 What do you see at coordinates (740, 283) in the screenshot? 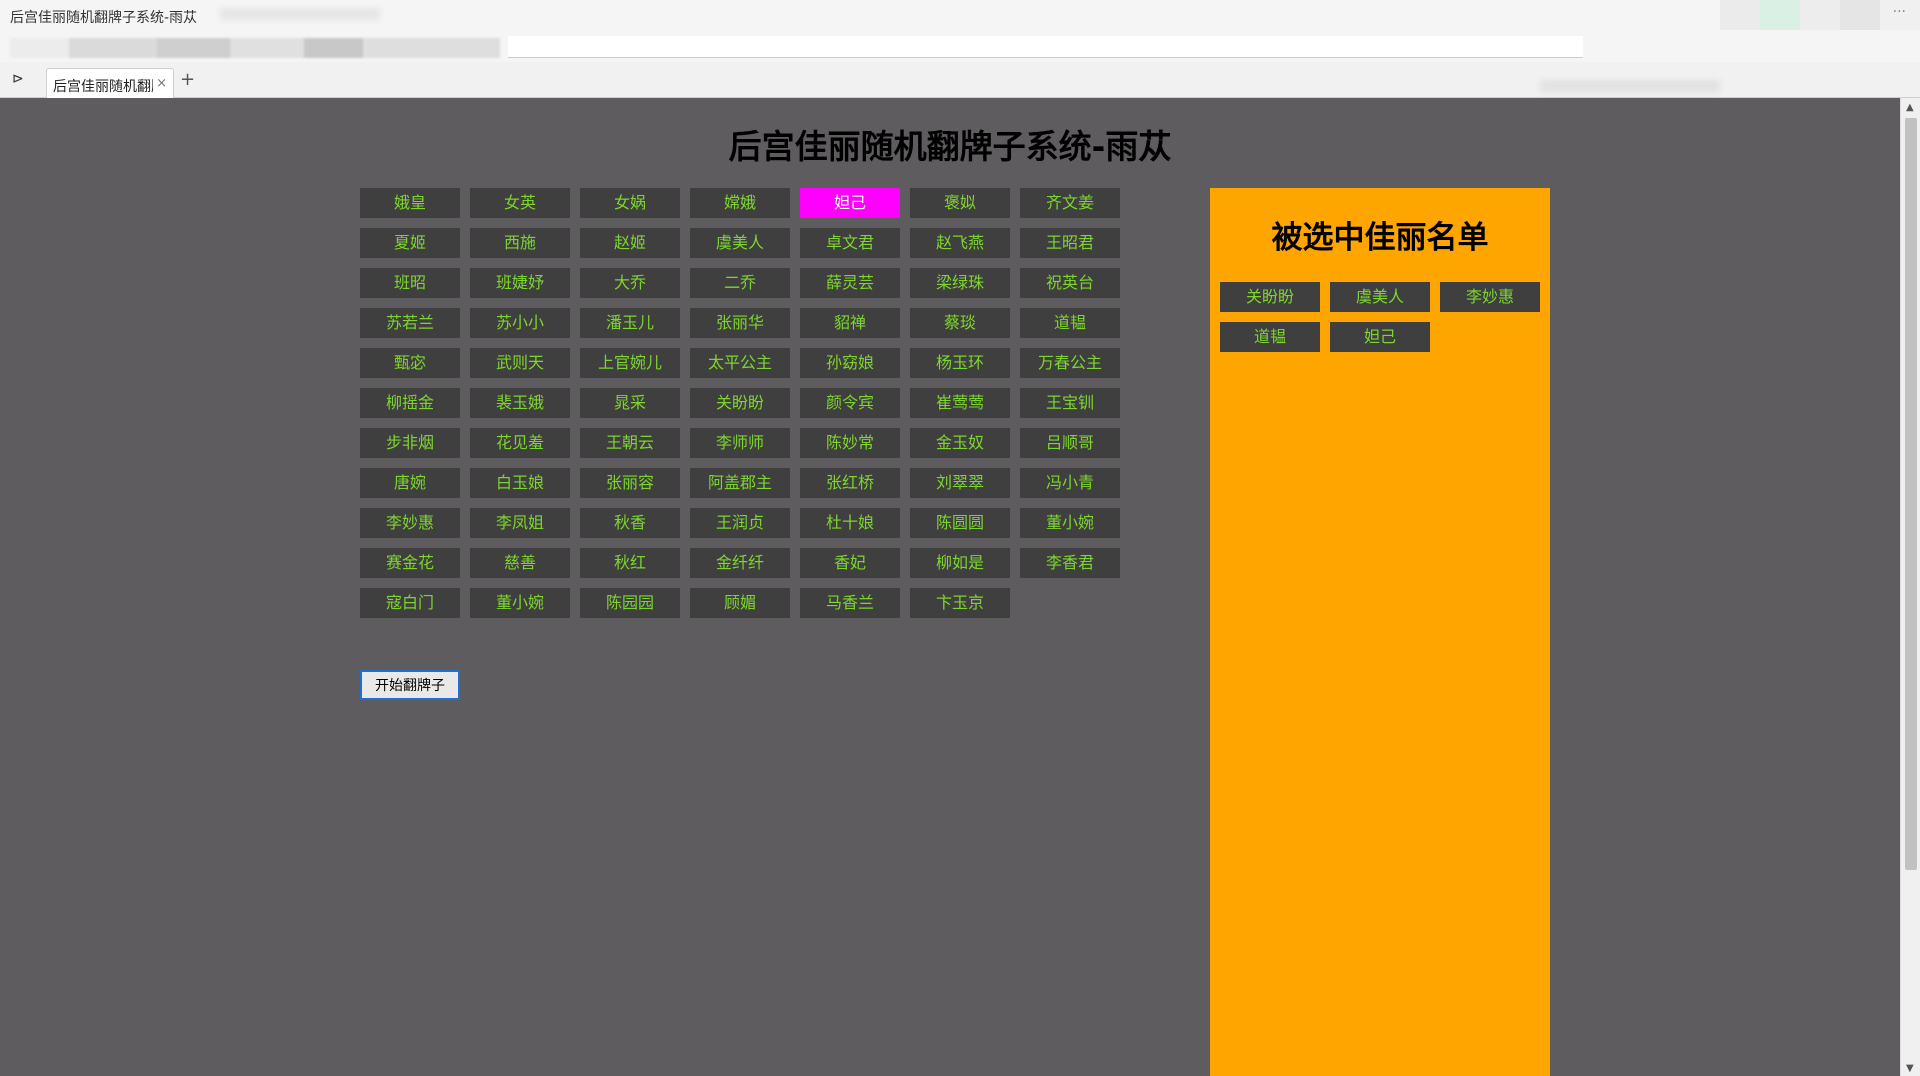
I see `candidate-tile: 二乔` at bounding box center [740, 283].